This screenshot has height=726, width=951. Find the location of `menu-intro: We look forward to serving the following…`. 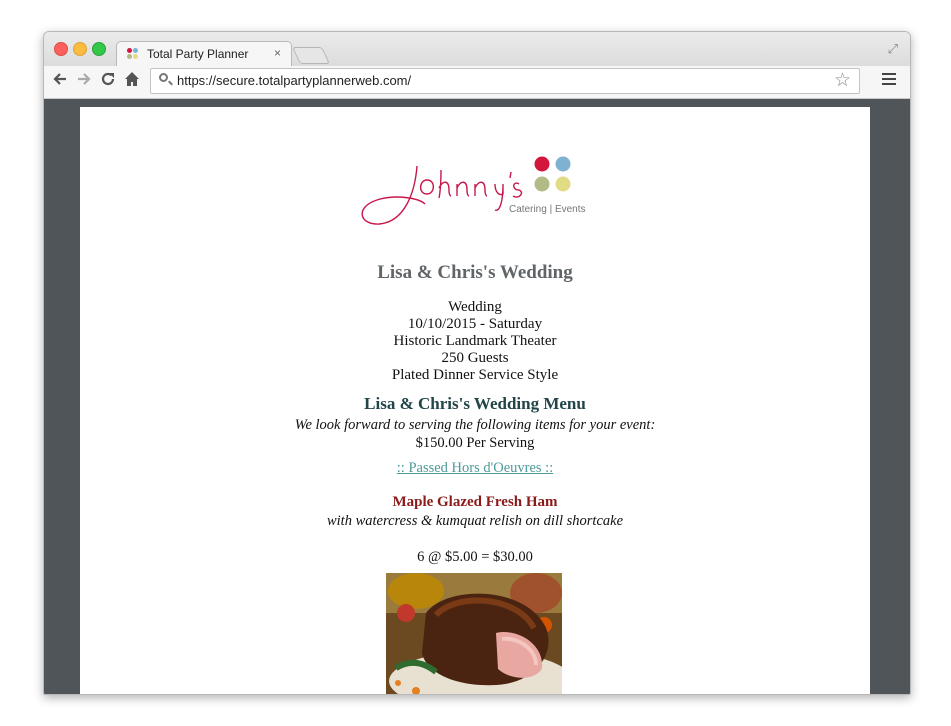

menu-intro: We look forward to serving the following… is located at coordinates (475, 425).